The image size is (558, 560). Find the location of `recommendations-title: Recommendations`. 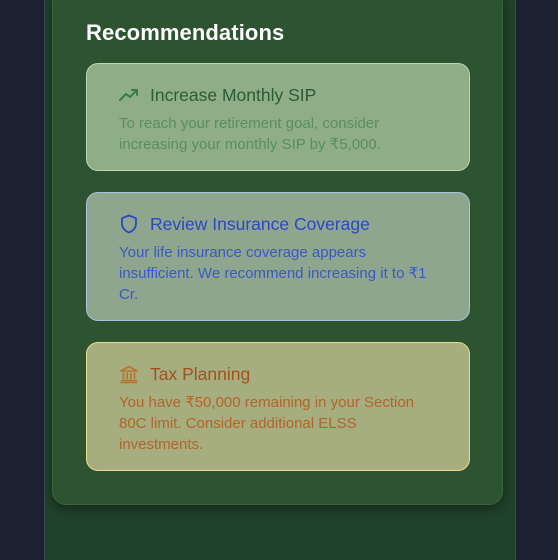

recommendations-title: Recommendations is located at coordinates (185, 32).